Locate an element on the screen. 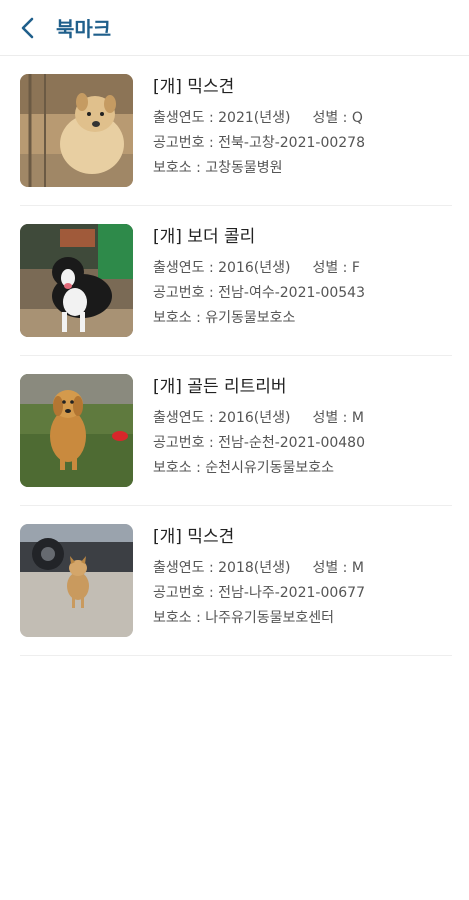  notice-value: 전남-여수-2021-00543 is located at coordinates (291, 293).